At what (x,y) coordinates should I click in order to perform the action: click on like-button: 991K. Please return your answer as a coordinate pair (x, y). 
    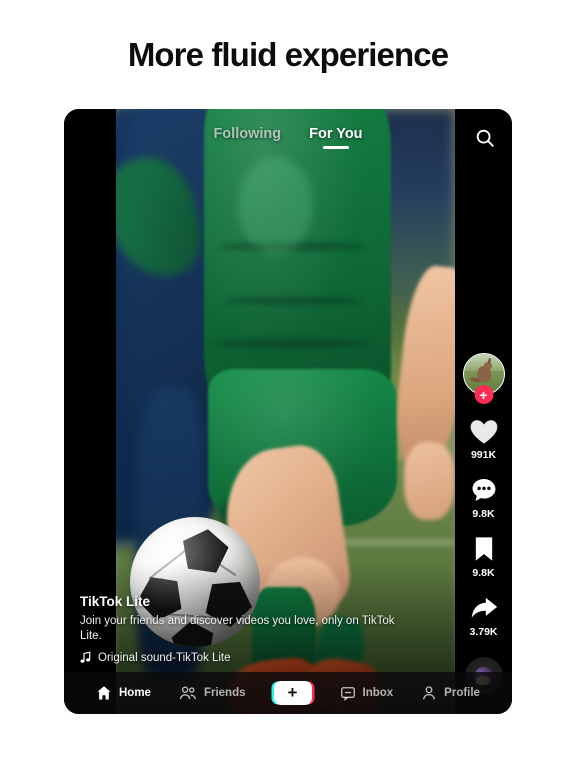
    Looking at the image, I should click on (484, 439).